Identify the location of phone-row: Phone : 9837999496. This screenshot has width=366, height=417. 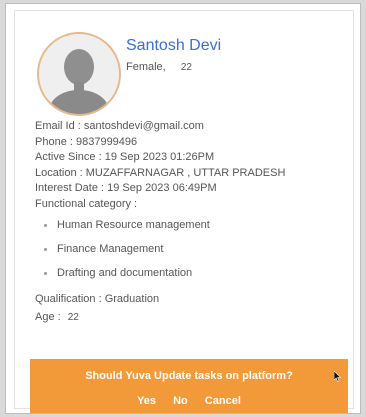
(86, 141).